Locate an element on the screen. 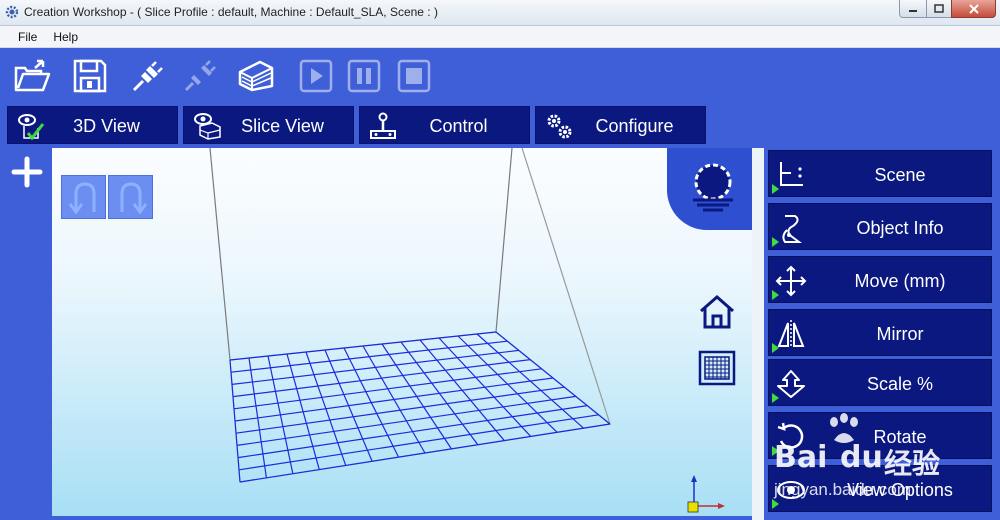 The height and width of the screenshot is (520, 1000). rotate-button: Rotate is located at coordinates (880, 435).